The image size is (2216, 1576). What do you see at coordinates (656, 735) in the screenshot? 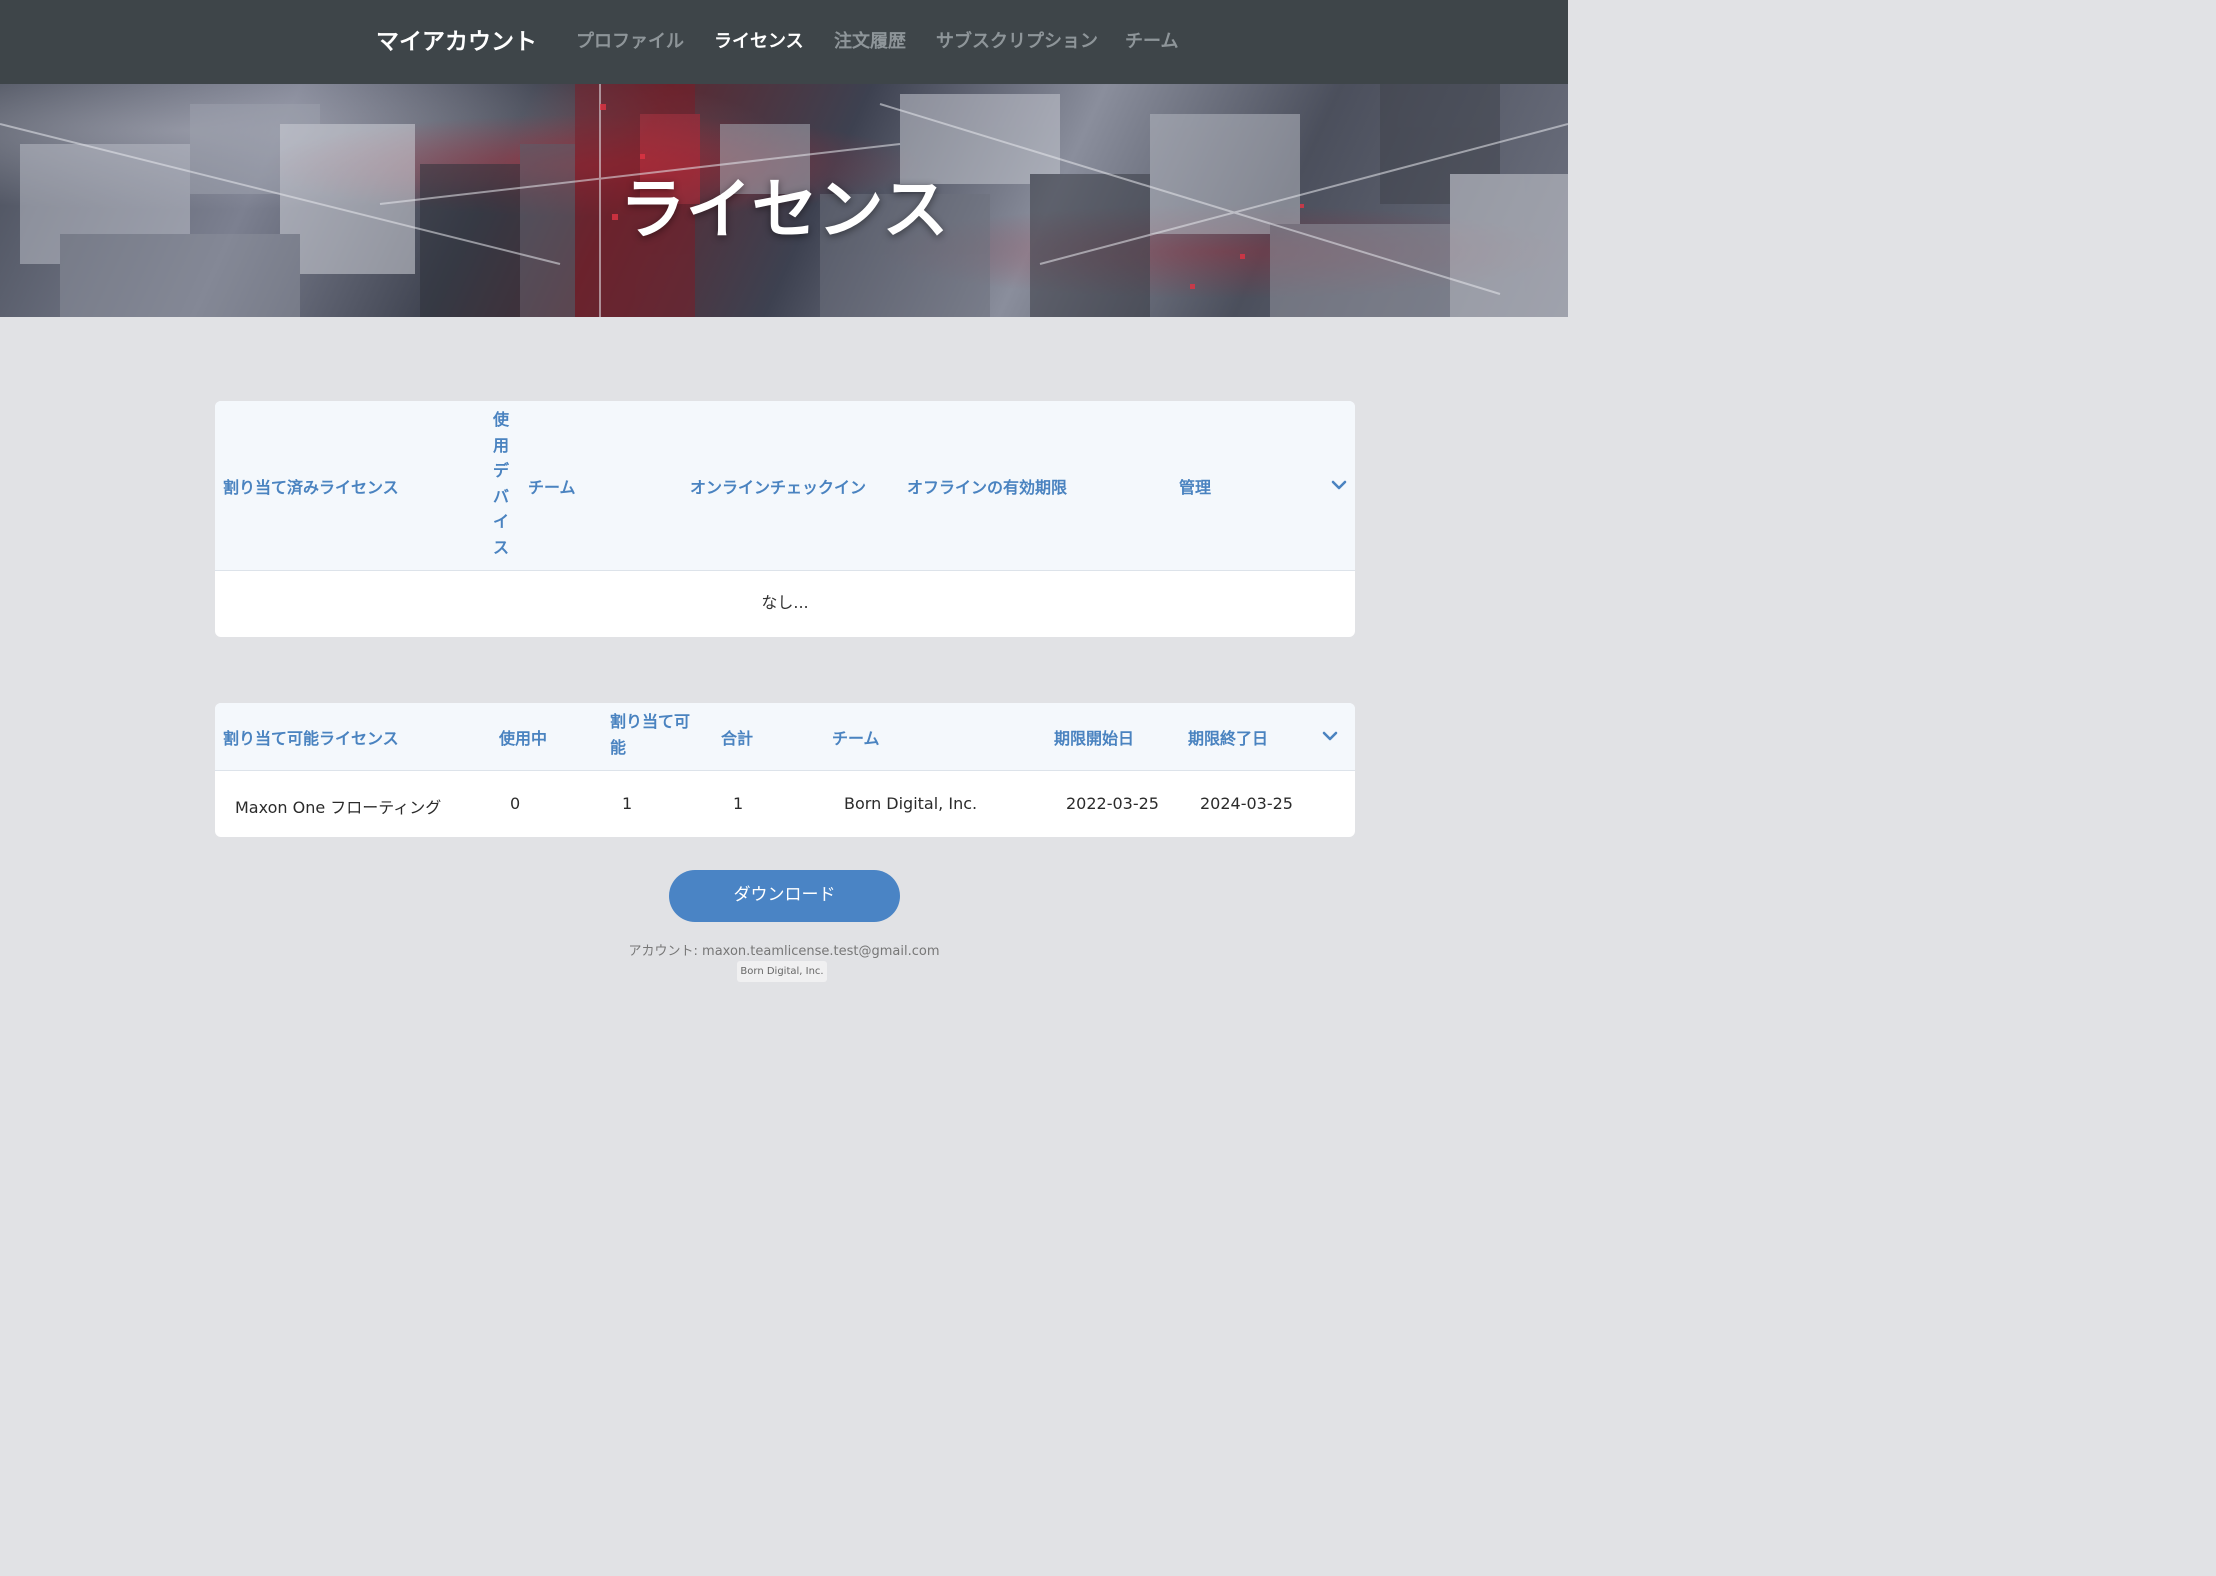
I see `column-header-assignable: 割り当て可能` at bounding box center [656, 735].